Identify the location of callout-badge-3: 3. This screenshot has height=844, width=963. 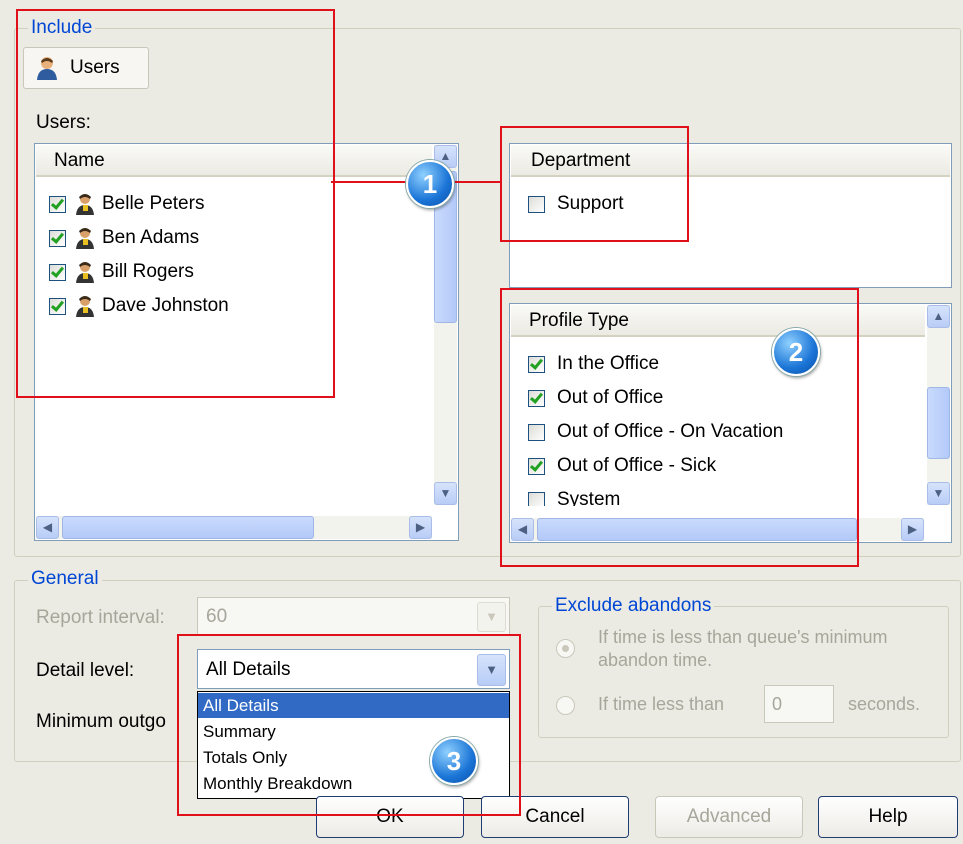
(454, 761).